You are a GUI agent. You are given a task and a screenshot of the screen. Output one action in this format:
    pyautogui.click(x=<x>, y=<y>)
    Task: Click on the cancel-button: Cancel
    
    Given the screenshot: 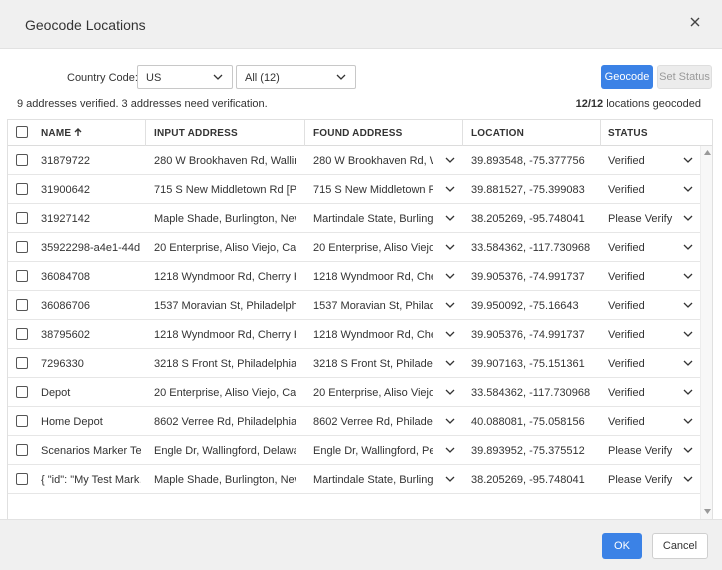 What is the action you would take?
    pyautogui.click(x=680, y=546)
    